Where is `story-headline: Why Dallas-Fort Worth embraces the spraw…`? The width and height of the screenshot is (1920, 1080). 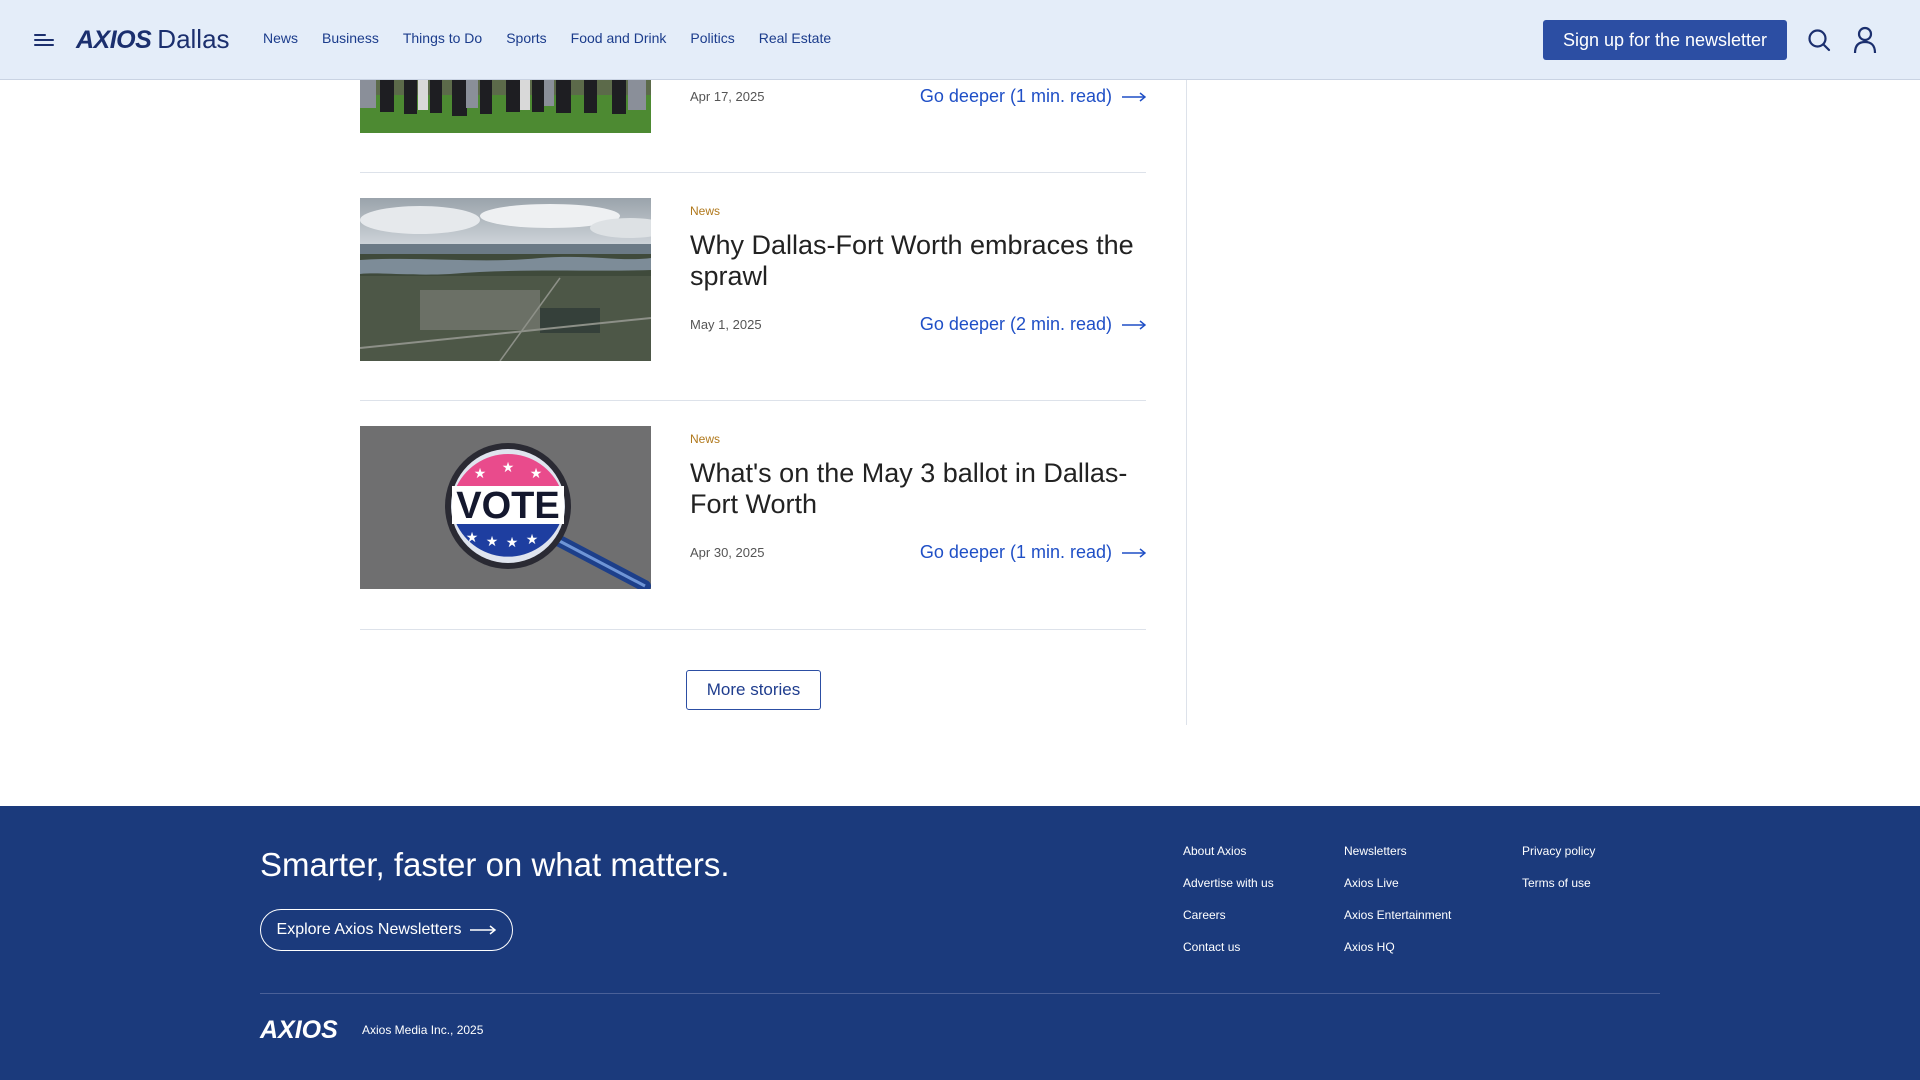 story-headline: Why Dallas-Fort Worth embraces the spraw… is located at coordinates (918, 261).